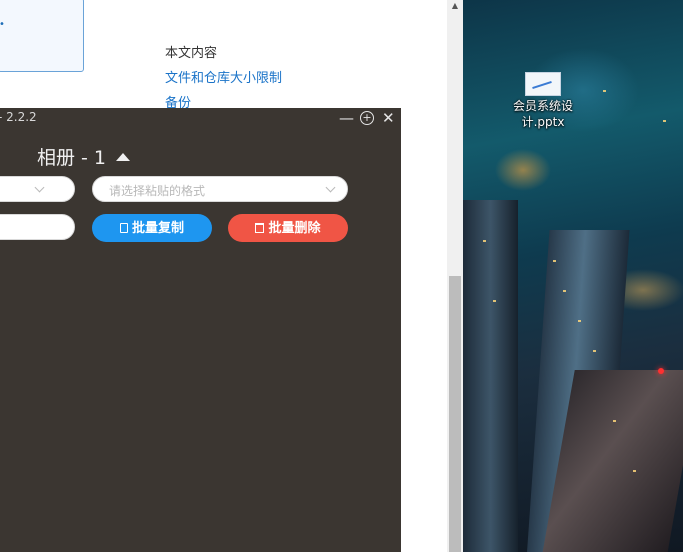  I want to click on app-version: - 2.2.2, so click(18, 117).